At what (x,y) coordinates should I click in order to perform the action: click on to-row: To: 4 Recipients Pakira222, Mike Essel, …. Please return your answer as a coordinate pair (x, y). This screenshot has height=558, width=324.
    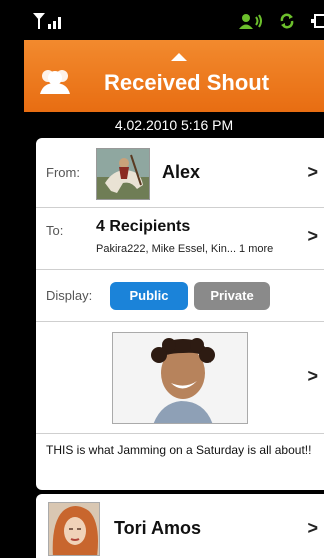
    Looking at the image, I should click on (180, 239).